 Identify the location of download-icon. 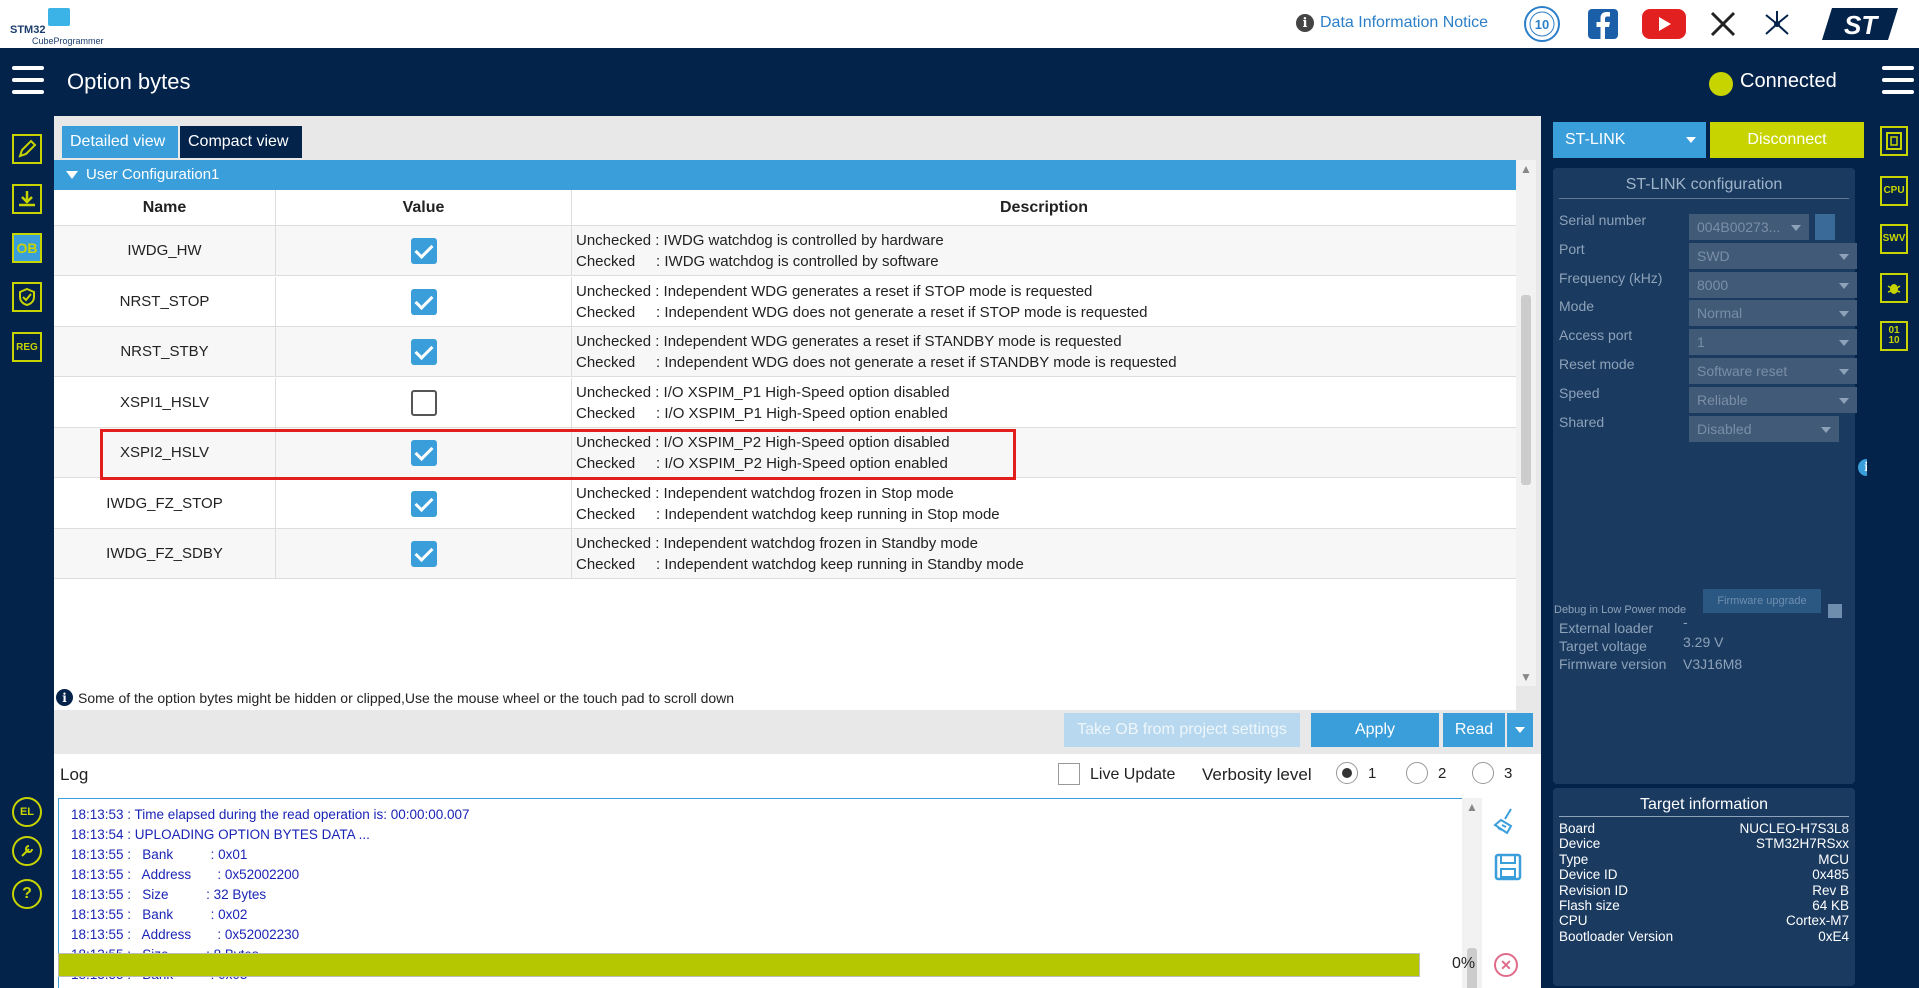
(27, 199).